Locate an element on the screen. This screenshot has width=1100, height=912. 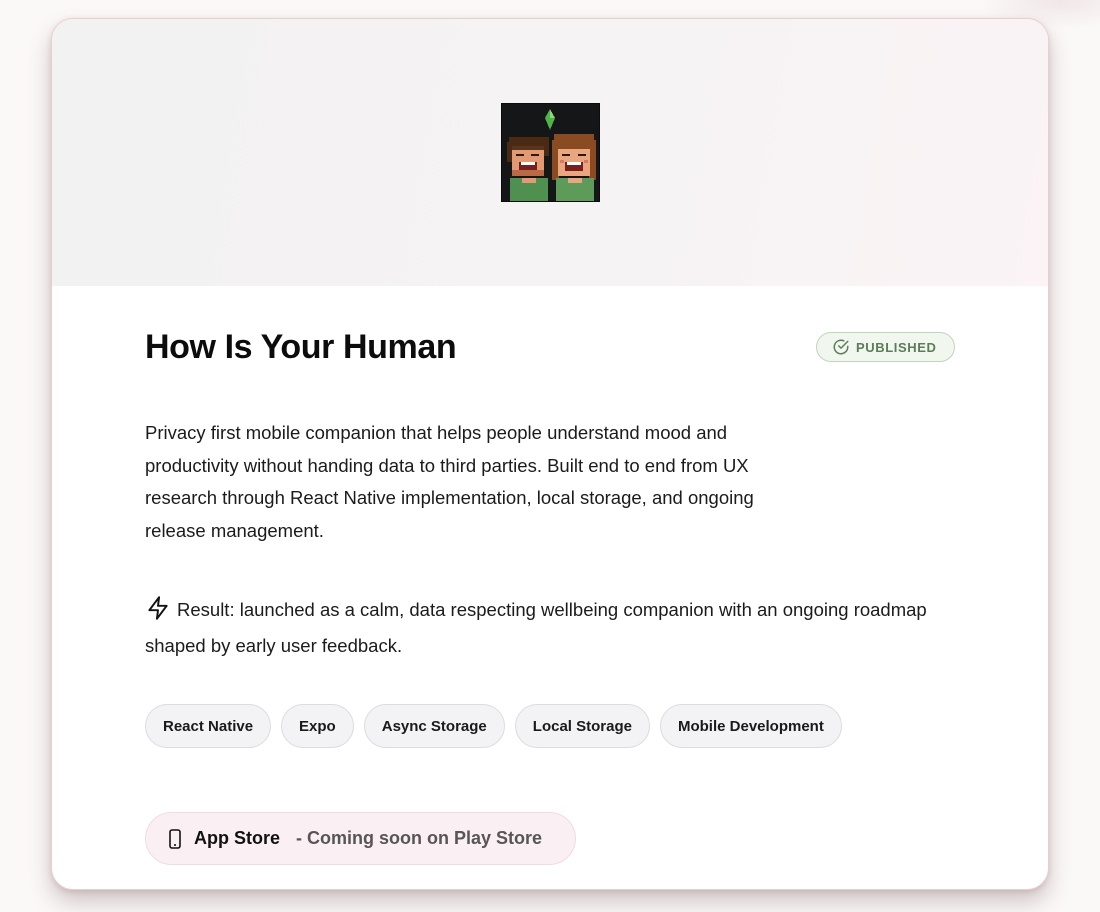
status-badge: PUBLISHED is located at coordinates (885, 347).